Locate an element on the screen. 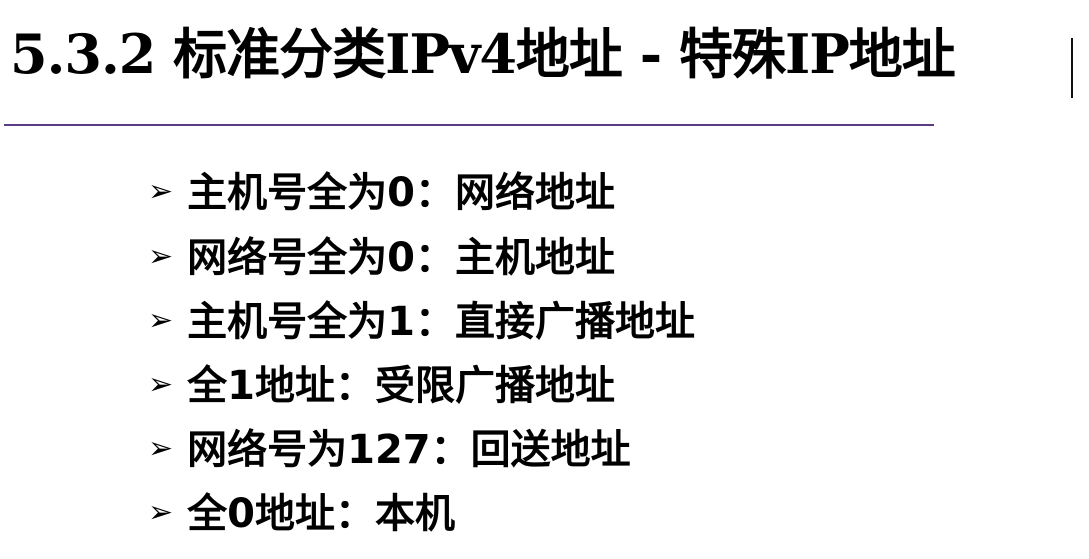 The height and width of the screenshot is (559, 1089). bullet-item-host-zero: ➢ 主机号全为0：网络地址 is located at coordinates (421, 193).